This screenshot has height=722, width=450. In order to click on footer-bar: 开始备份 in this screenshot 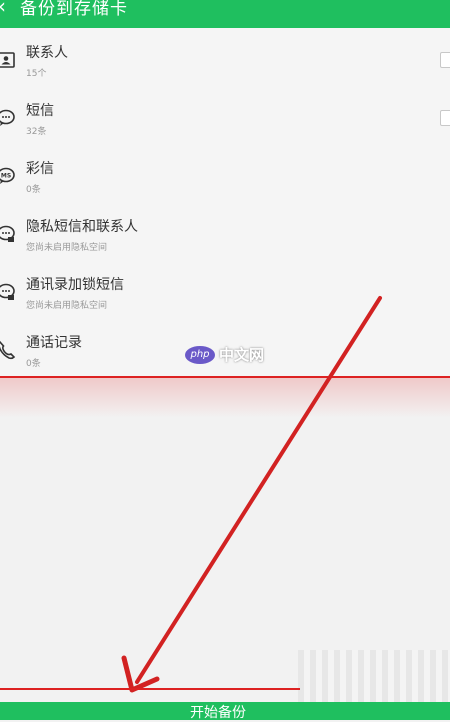, I will do `click(225, 712)`.